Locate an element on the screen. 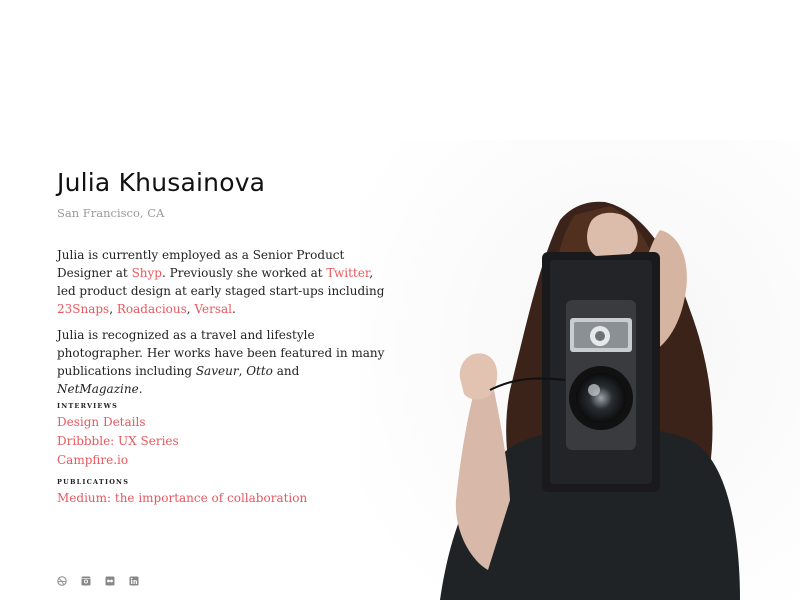  list-item: Design Details is located at coordinates (118, 422).